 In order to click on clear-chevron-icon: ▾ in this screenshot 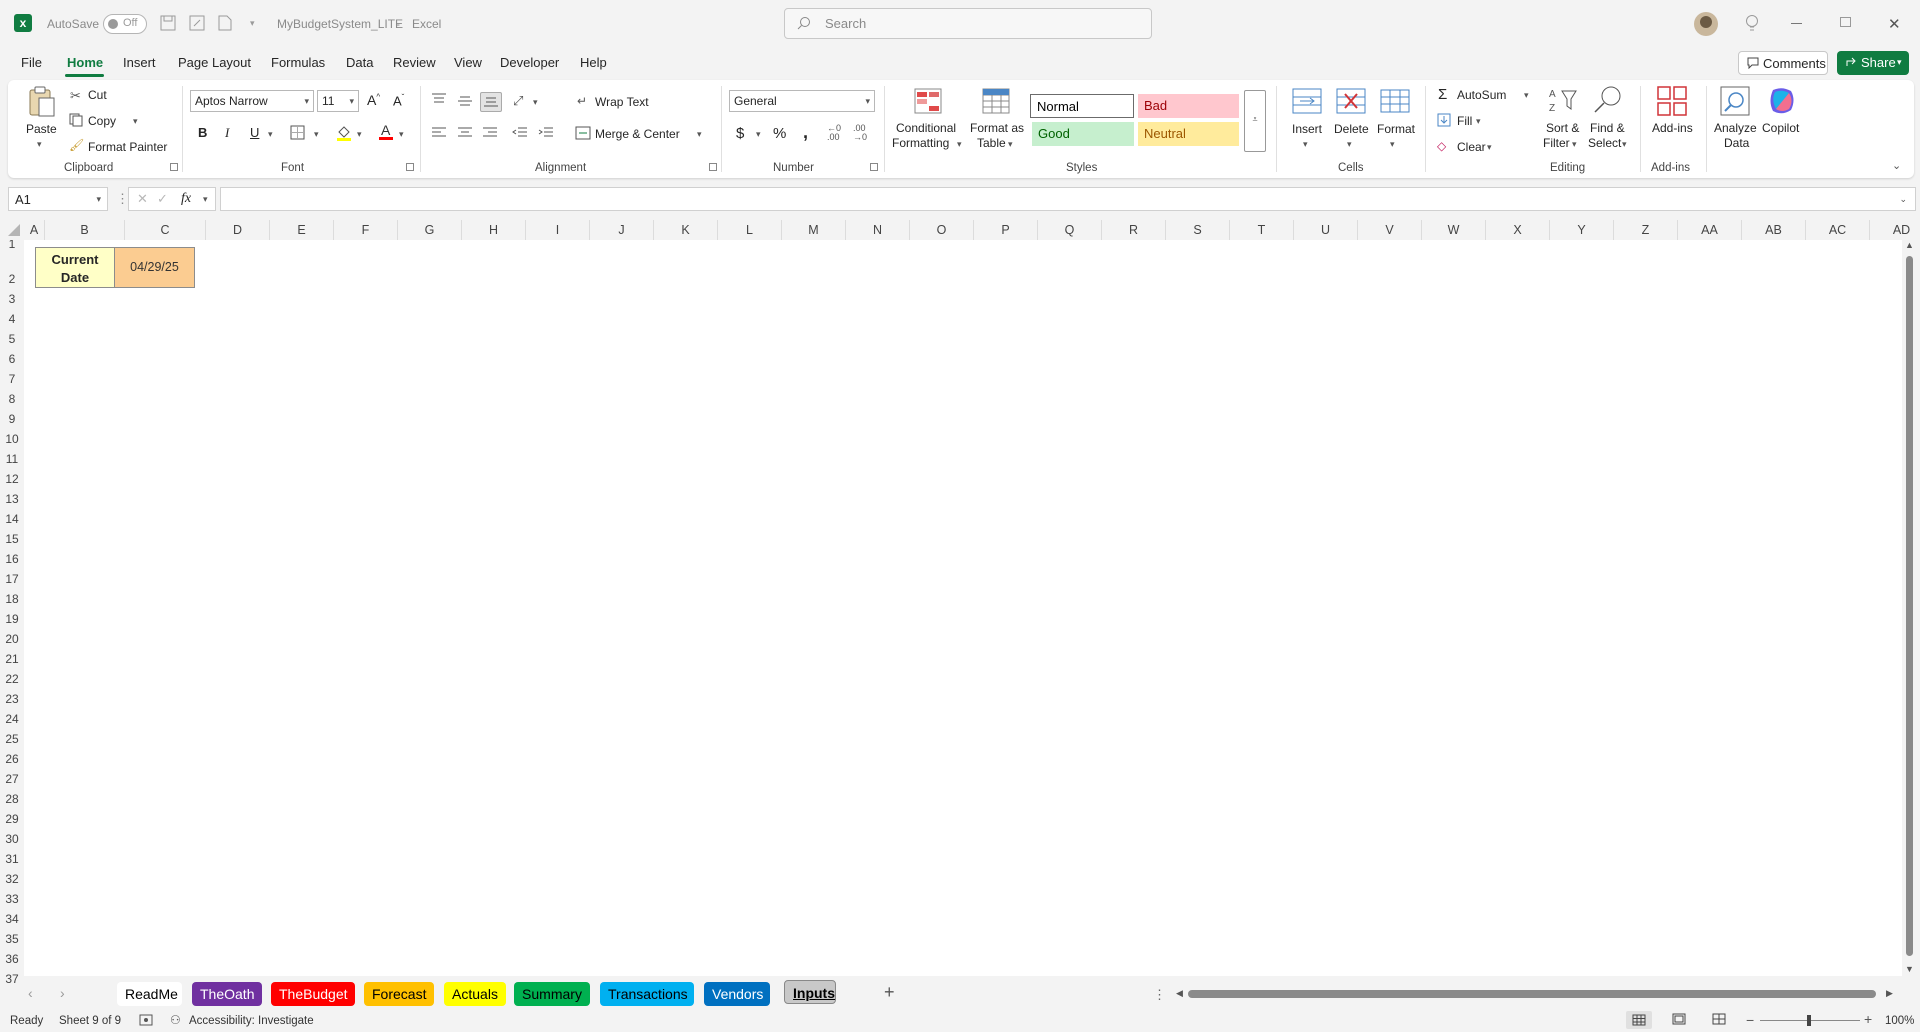, I will do `click(1489, 147)`.